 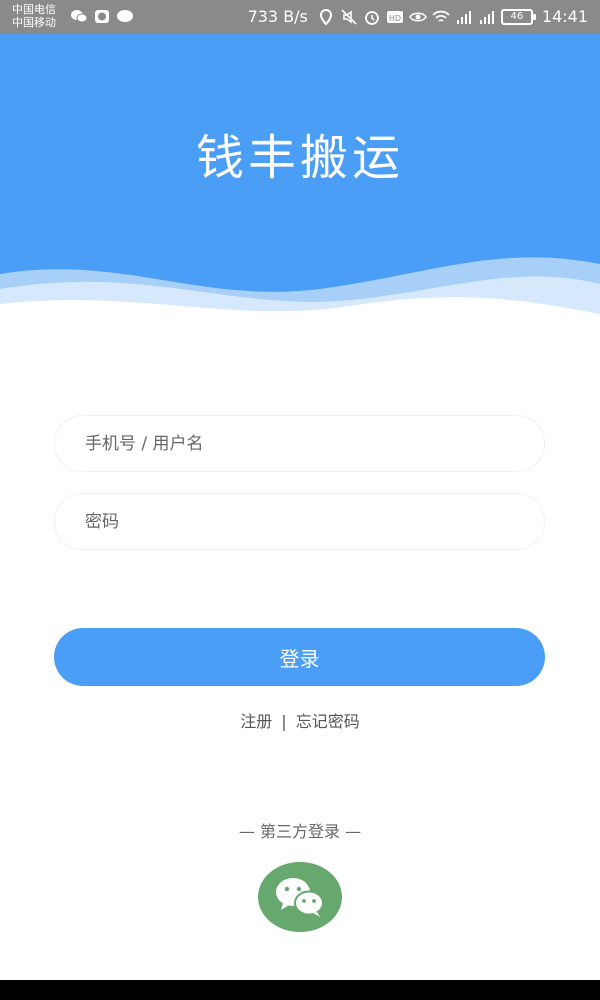 What do you see at coordinates (486, 17) in the screenshot?
I see `signal-4g-icon` at bounding box center [486, 17].